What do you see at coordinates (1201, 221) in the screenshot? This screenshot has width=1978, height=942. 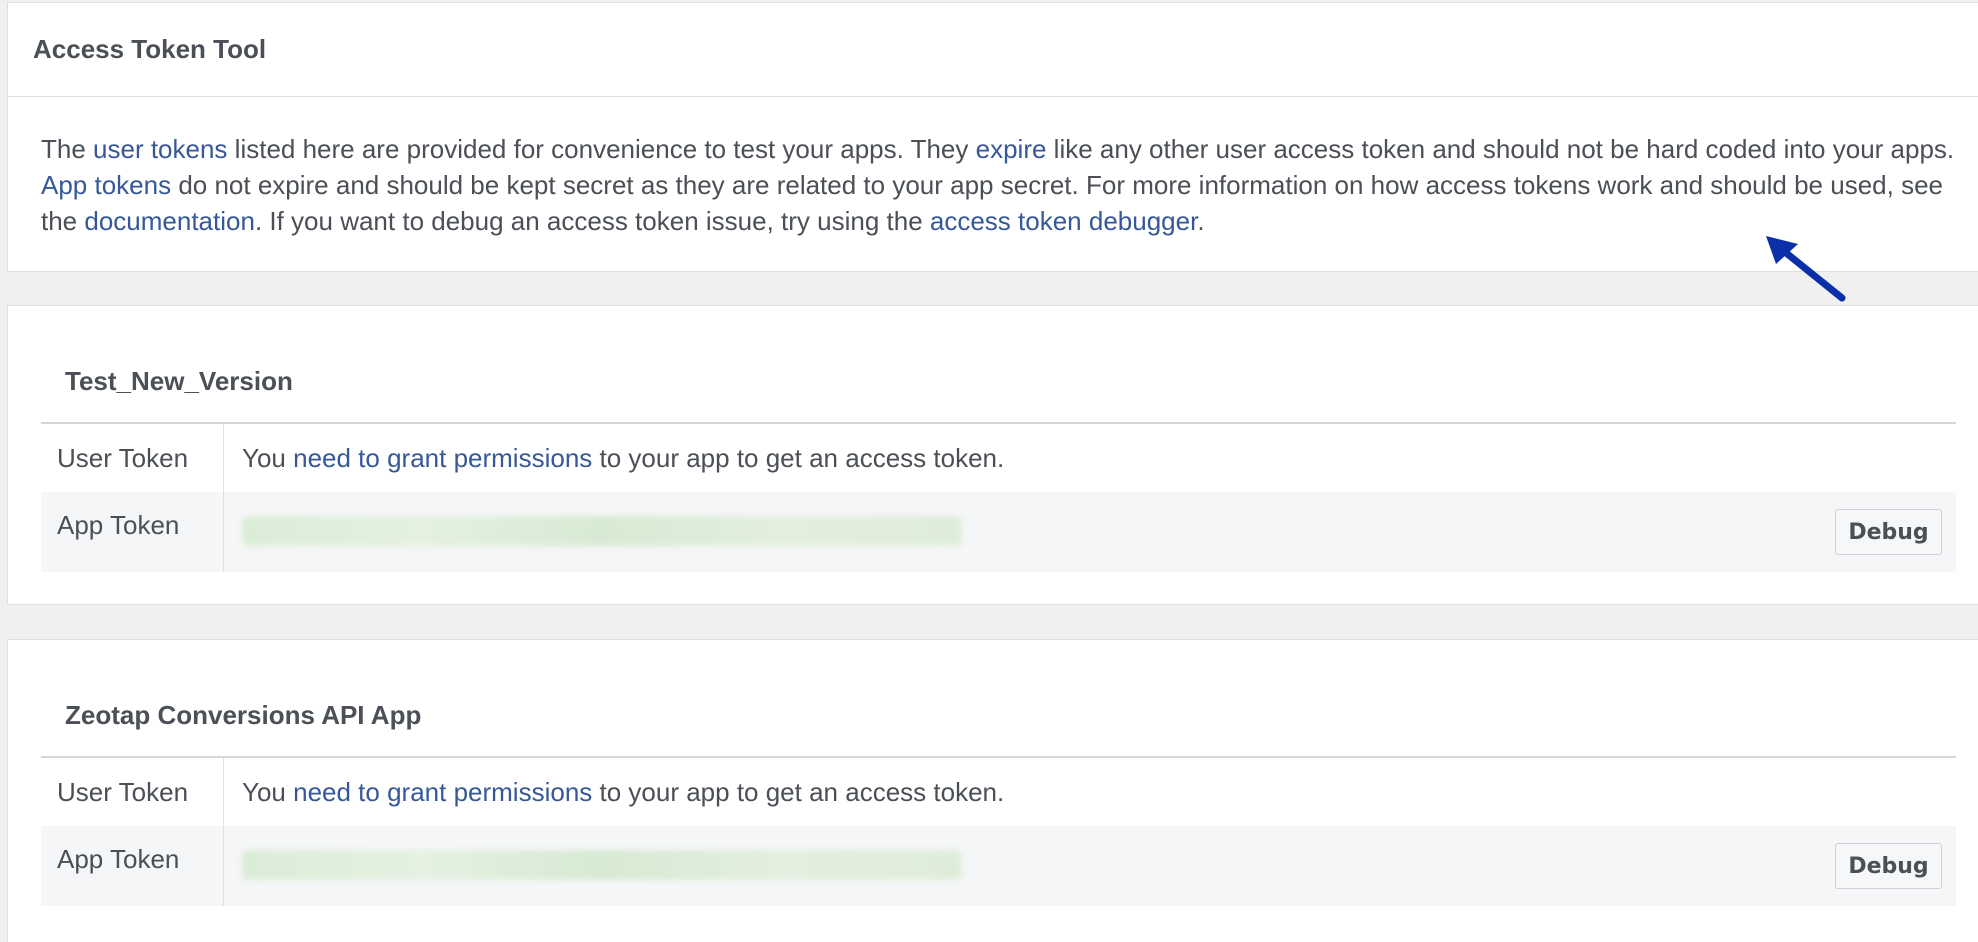 I see `intro-text-6: .` at bounding box center [1201, 221].